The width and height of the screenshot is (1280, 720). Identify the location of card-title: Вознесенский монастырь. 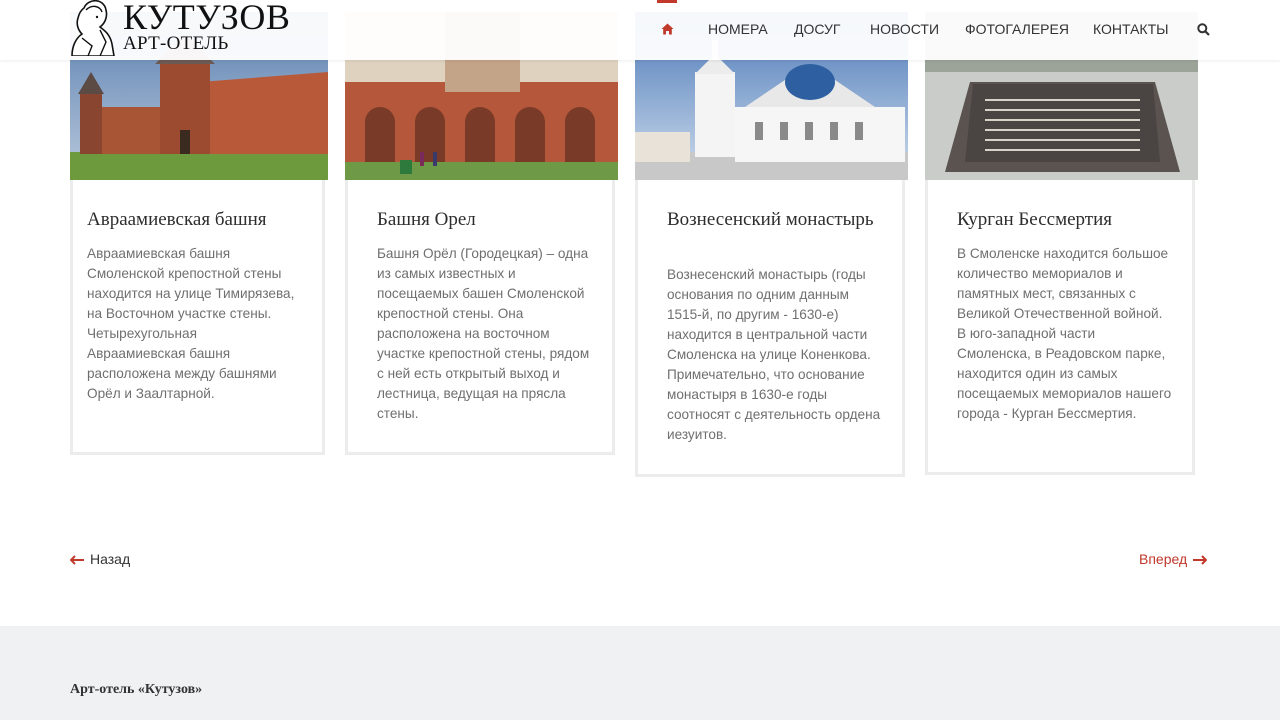
(774, 220).